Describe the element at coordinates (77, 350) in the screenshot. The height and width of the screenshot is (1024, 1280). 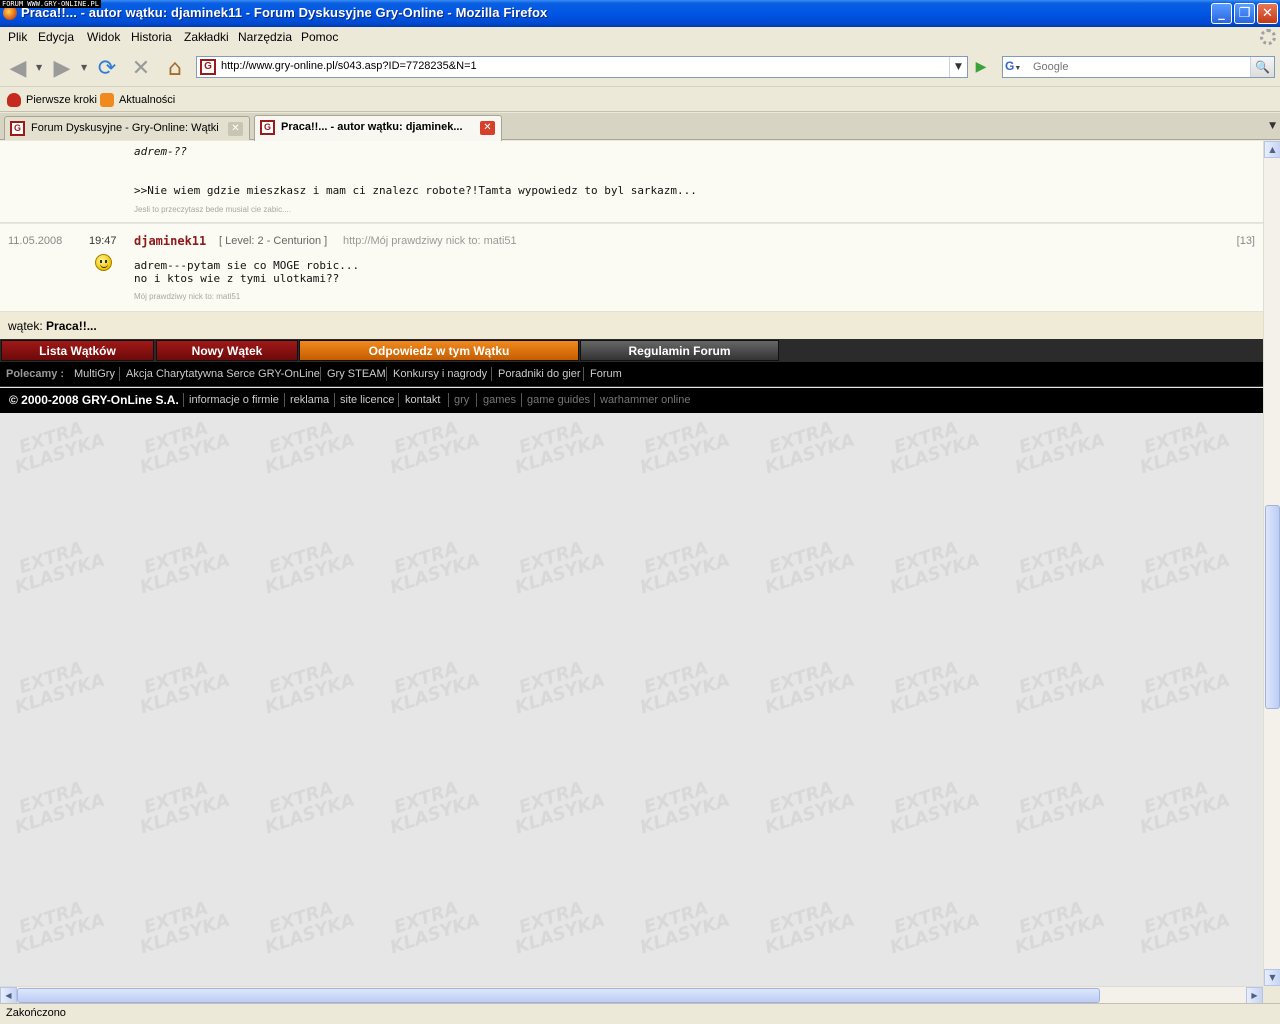
I see `thread-list-button: Lista Wątków` at that location.